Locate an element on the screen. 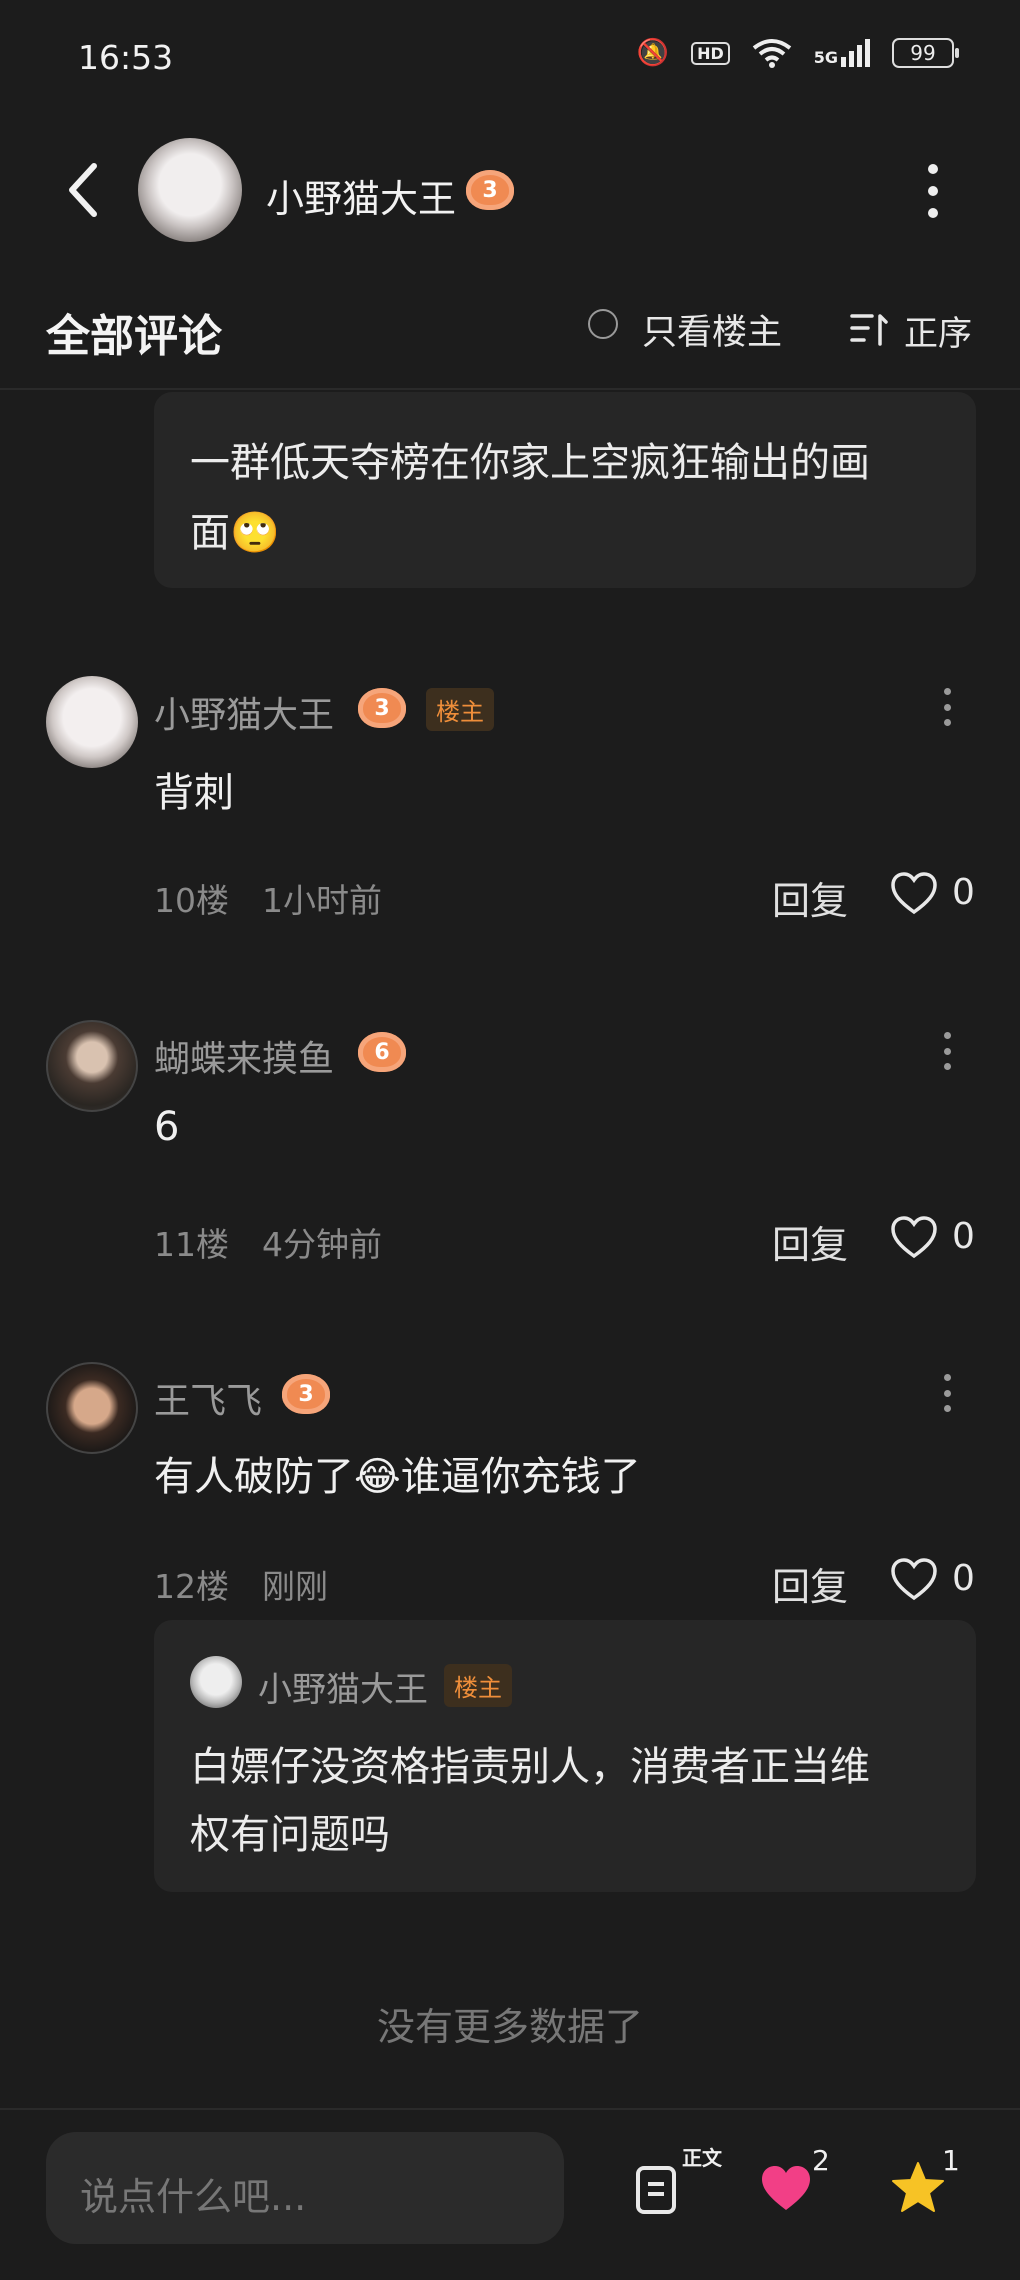  comment-text: 6 is located at coordinates (167, 1127).